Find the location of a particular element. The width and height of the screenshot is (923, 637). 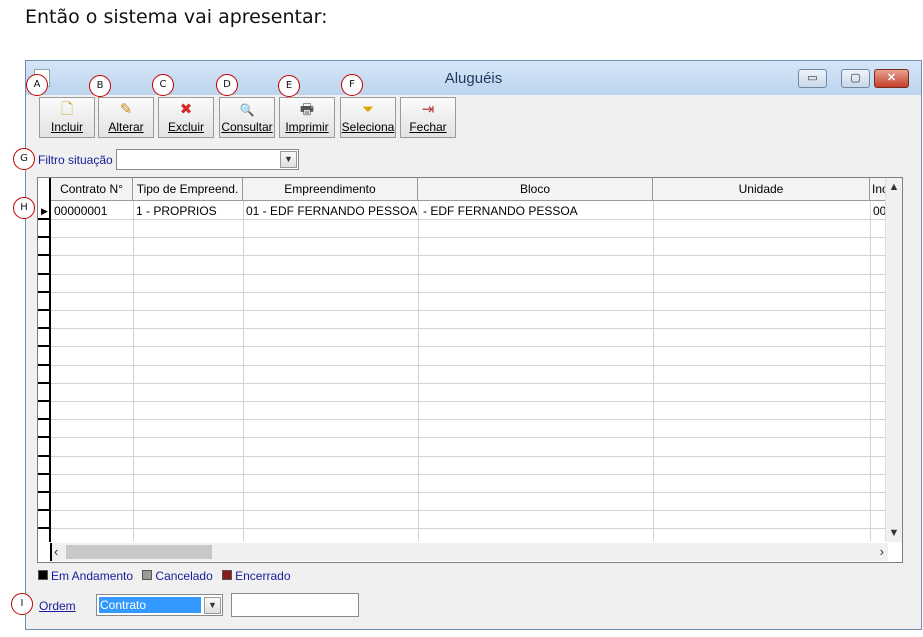

printer-icon: 🖶 is located at coordinates (307, 109).